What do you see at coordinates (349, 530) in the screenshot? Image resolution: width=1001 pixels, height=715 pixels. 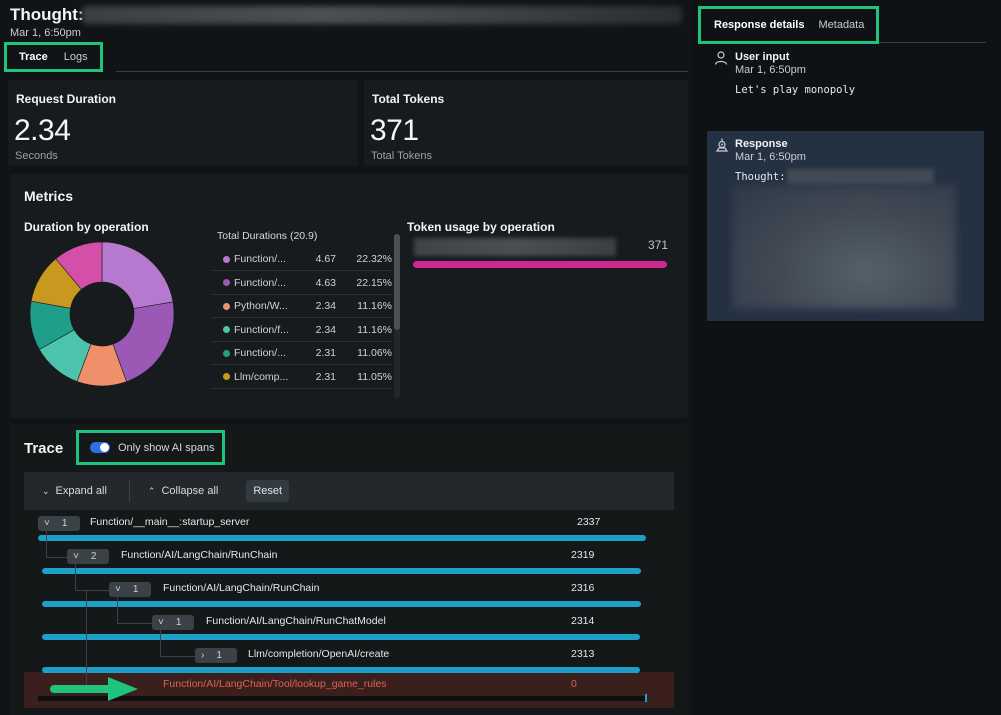 I see `trace-row: ˅ 1 Function/__main__:startup_server 2337` at bounding box center [349, 530].